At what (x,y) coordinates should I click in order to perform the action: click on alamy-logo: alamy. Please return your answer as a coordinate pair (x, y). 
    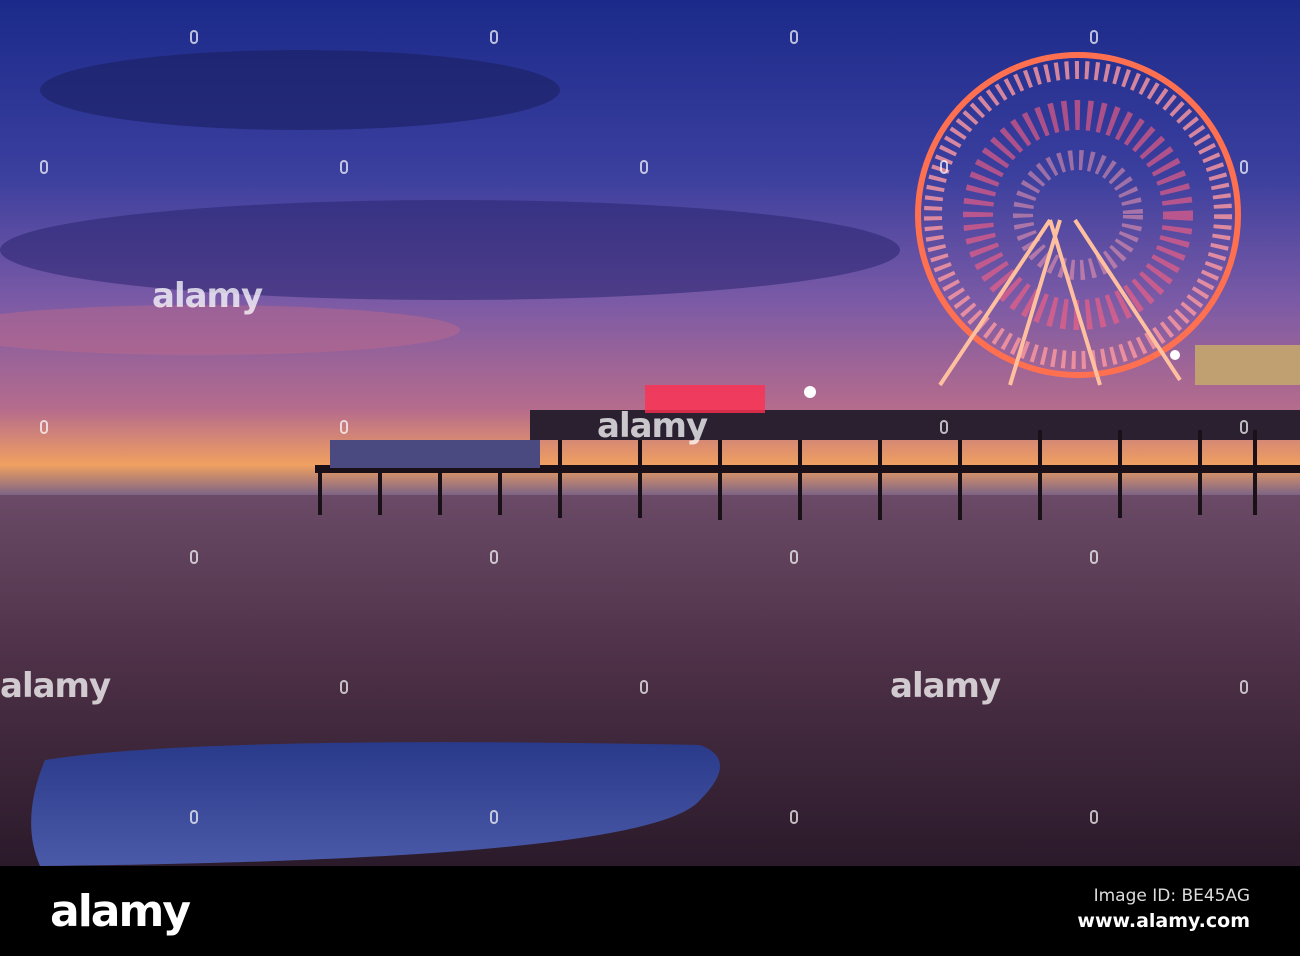
    Looking at the image, I should click on (120, 911).